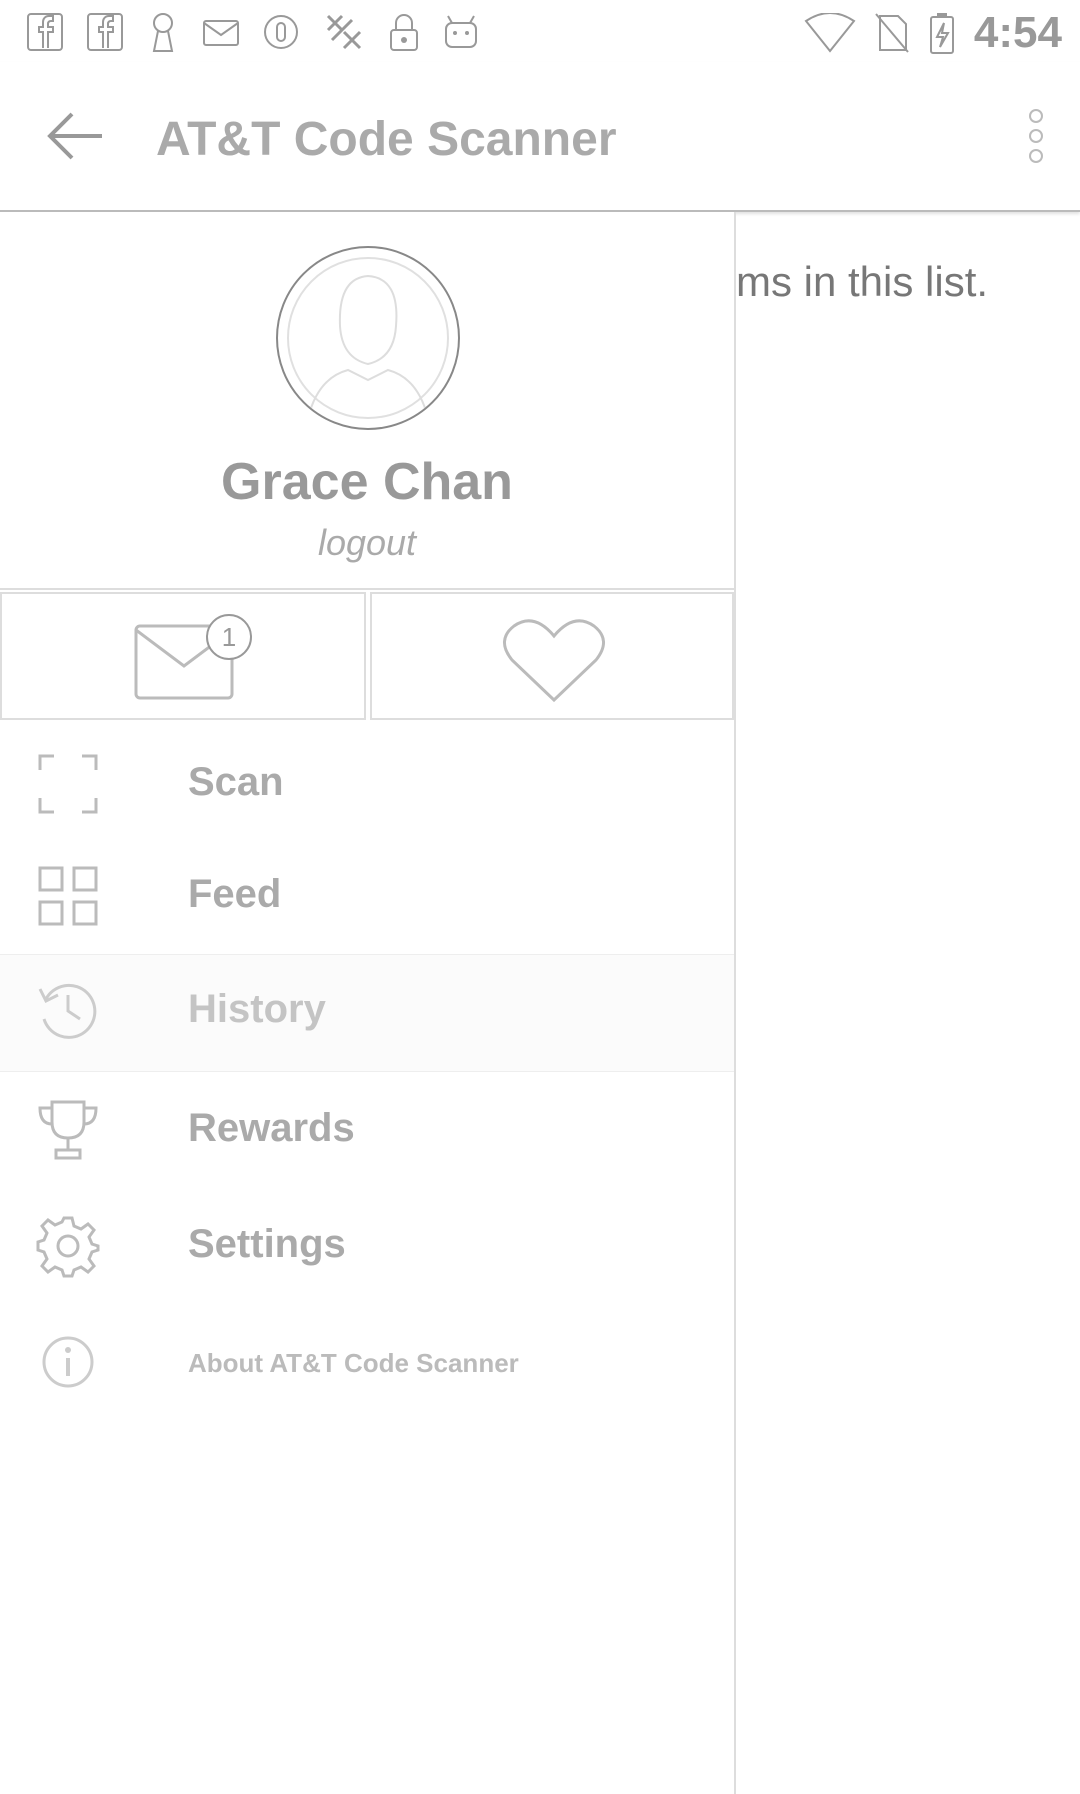 The height and width of the screenshot is (1794, 1080). Describe the element at coordinates (386, 139) in the screenshot. I see `app-title: AT&T Code Scanner` at that location.